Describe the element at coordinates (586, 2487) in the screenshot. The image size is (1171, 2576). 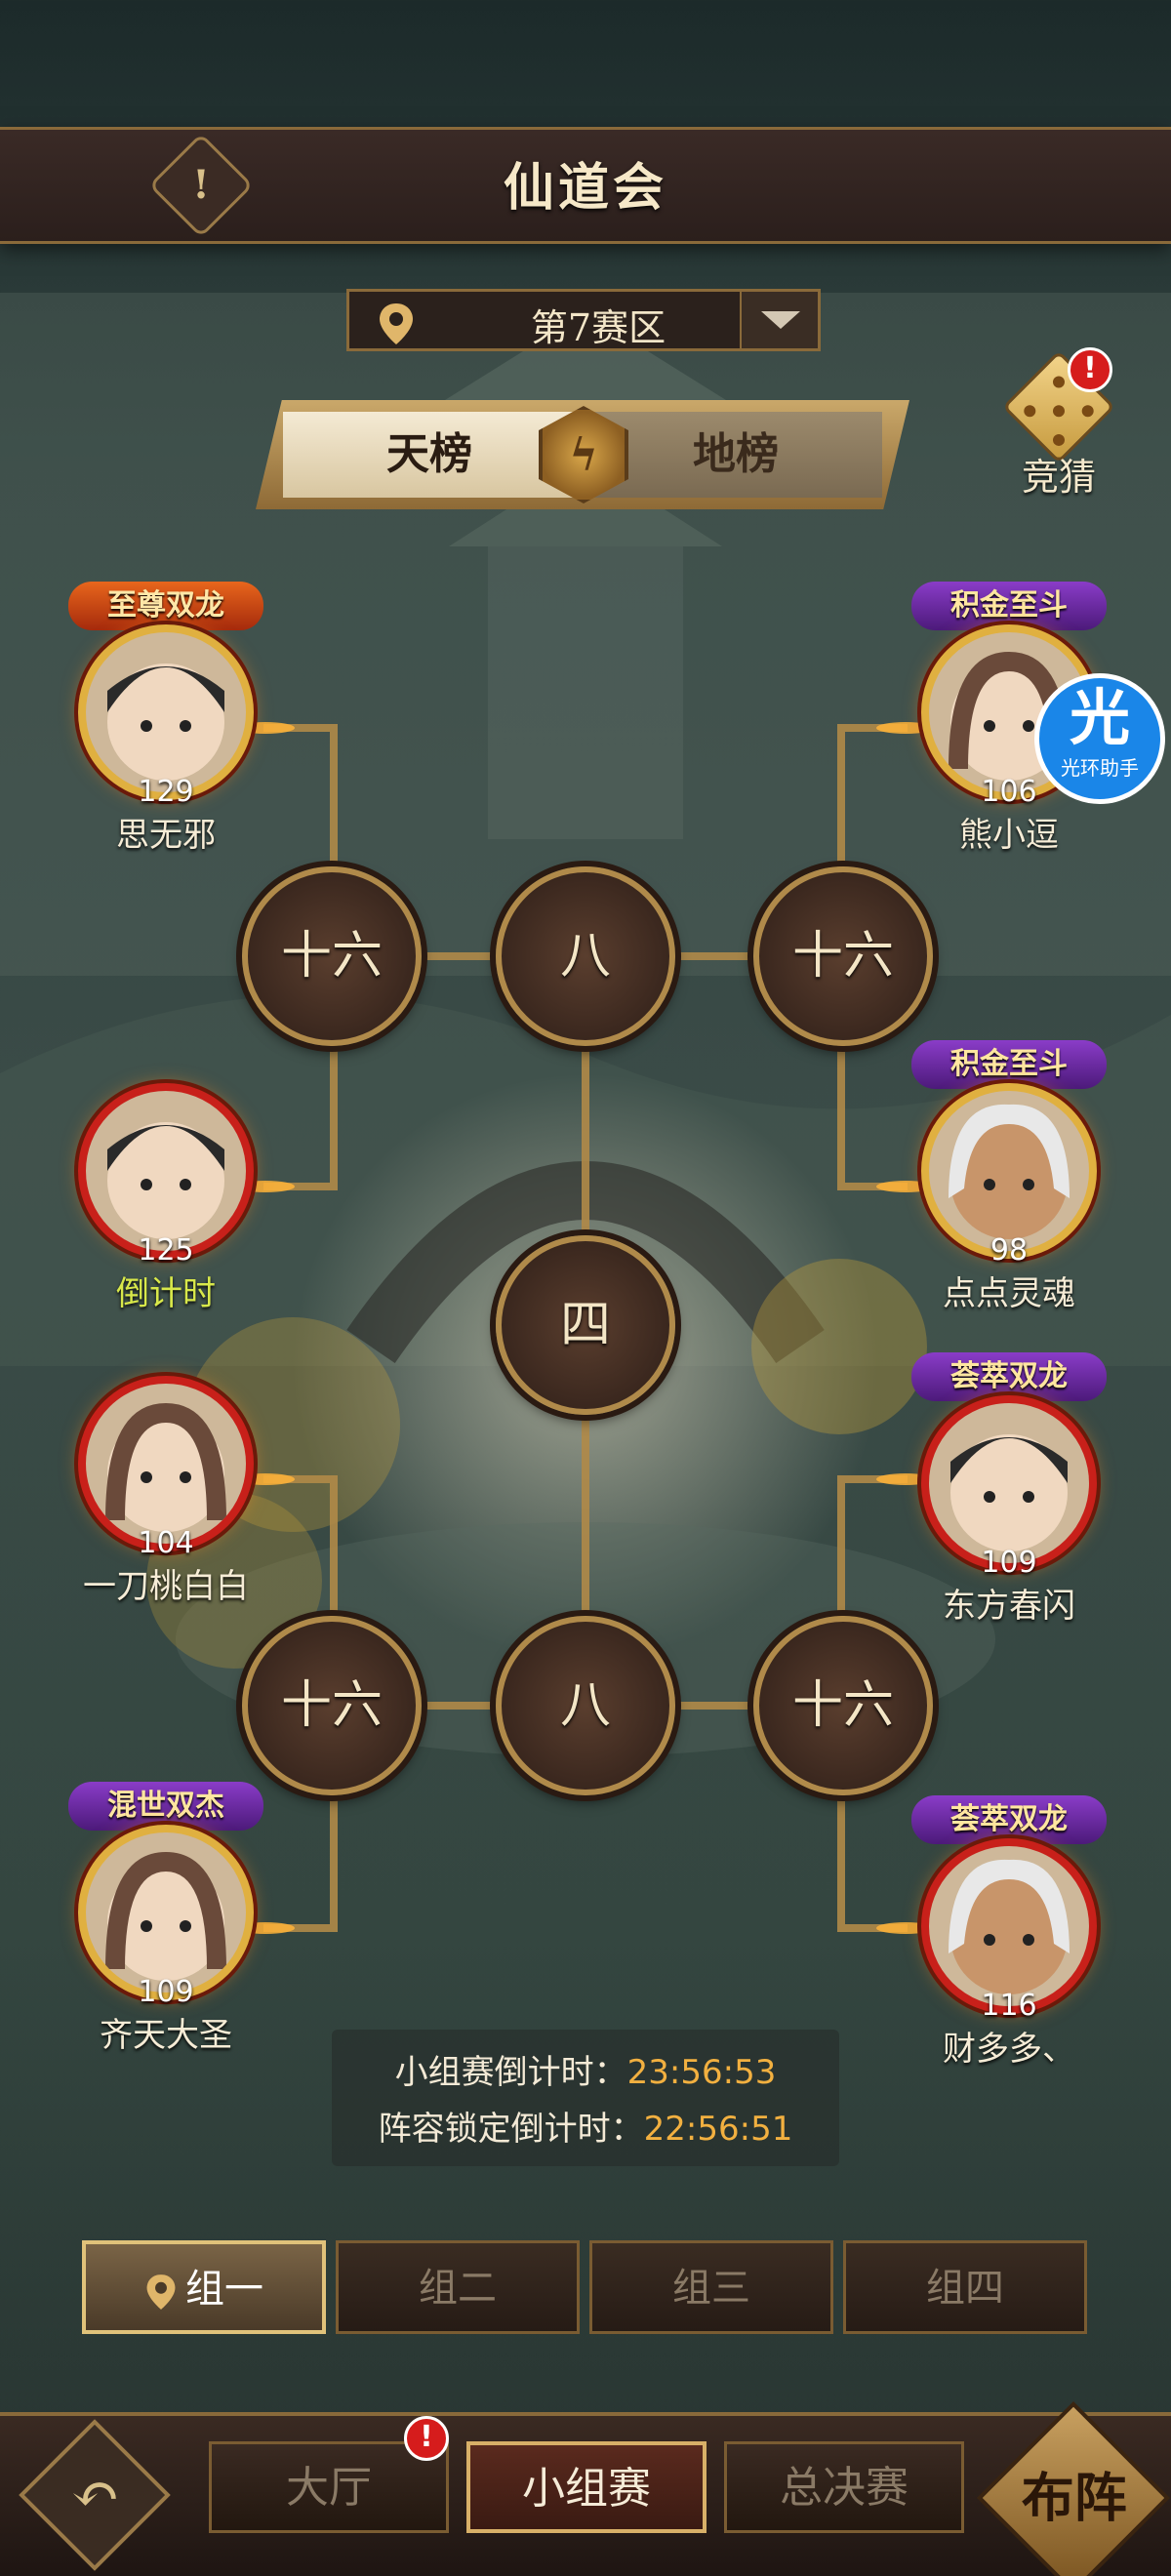
I see `group-stage-button: 小组赛` at that location.